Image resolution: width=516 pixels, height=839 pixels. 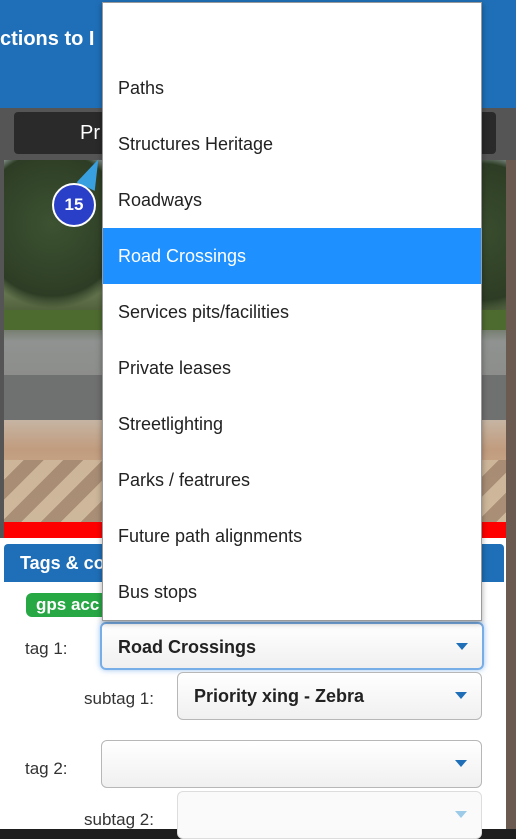 I want to click on dropdown-option-services-pits: Services pits/facilities, so click(x=292, y=312).